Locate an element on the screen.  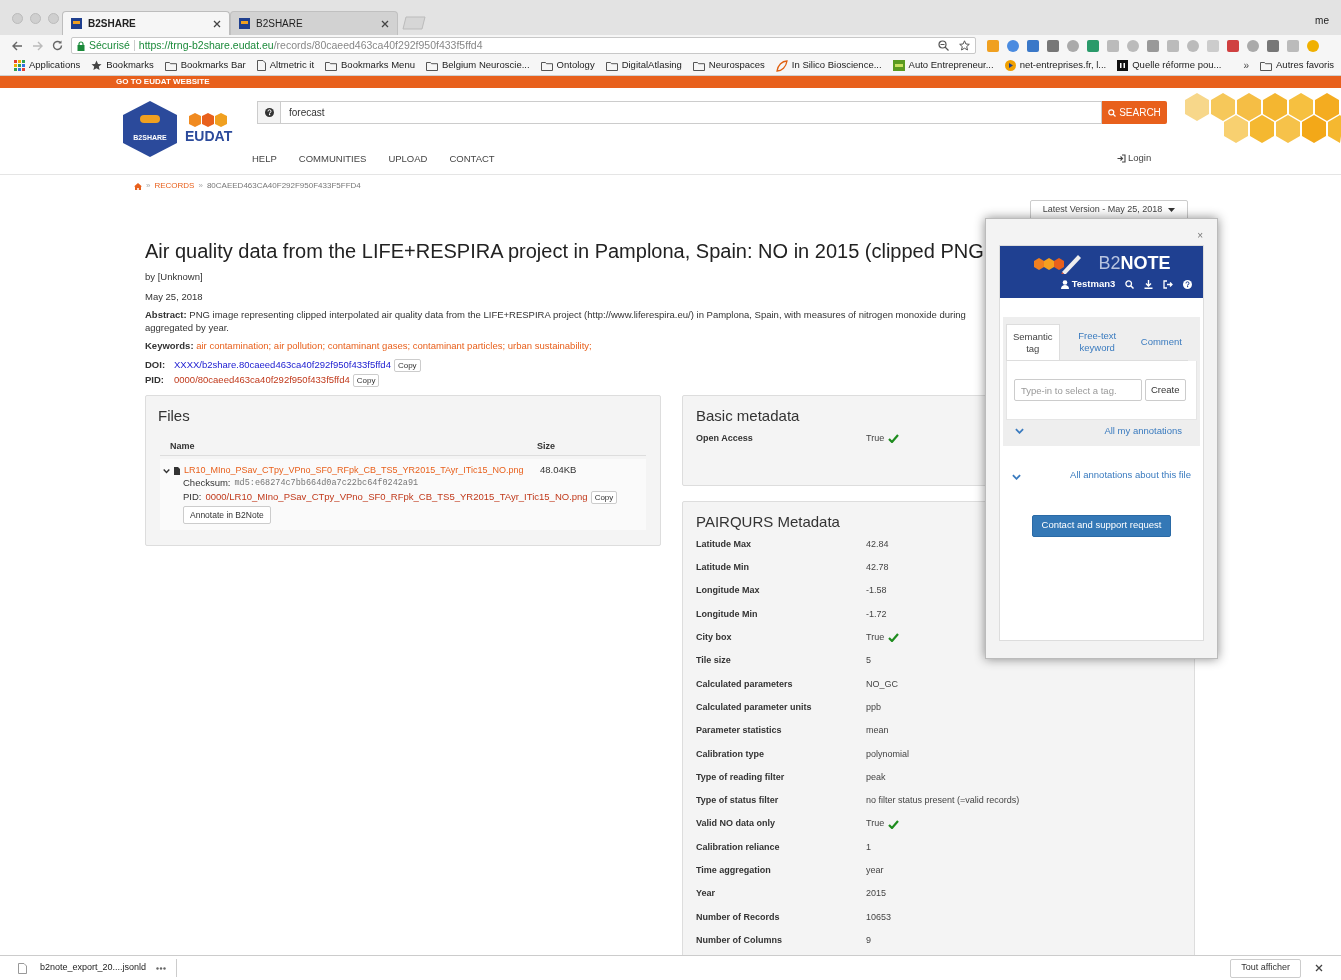
pid-link: 0000/80caeed463ca40f292f950f433f5ffd4 is located at coordinates (262, 380).